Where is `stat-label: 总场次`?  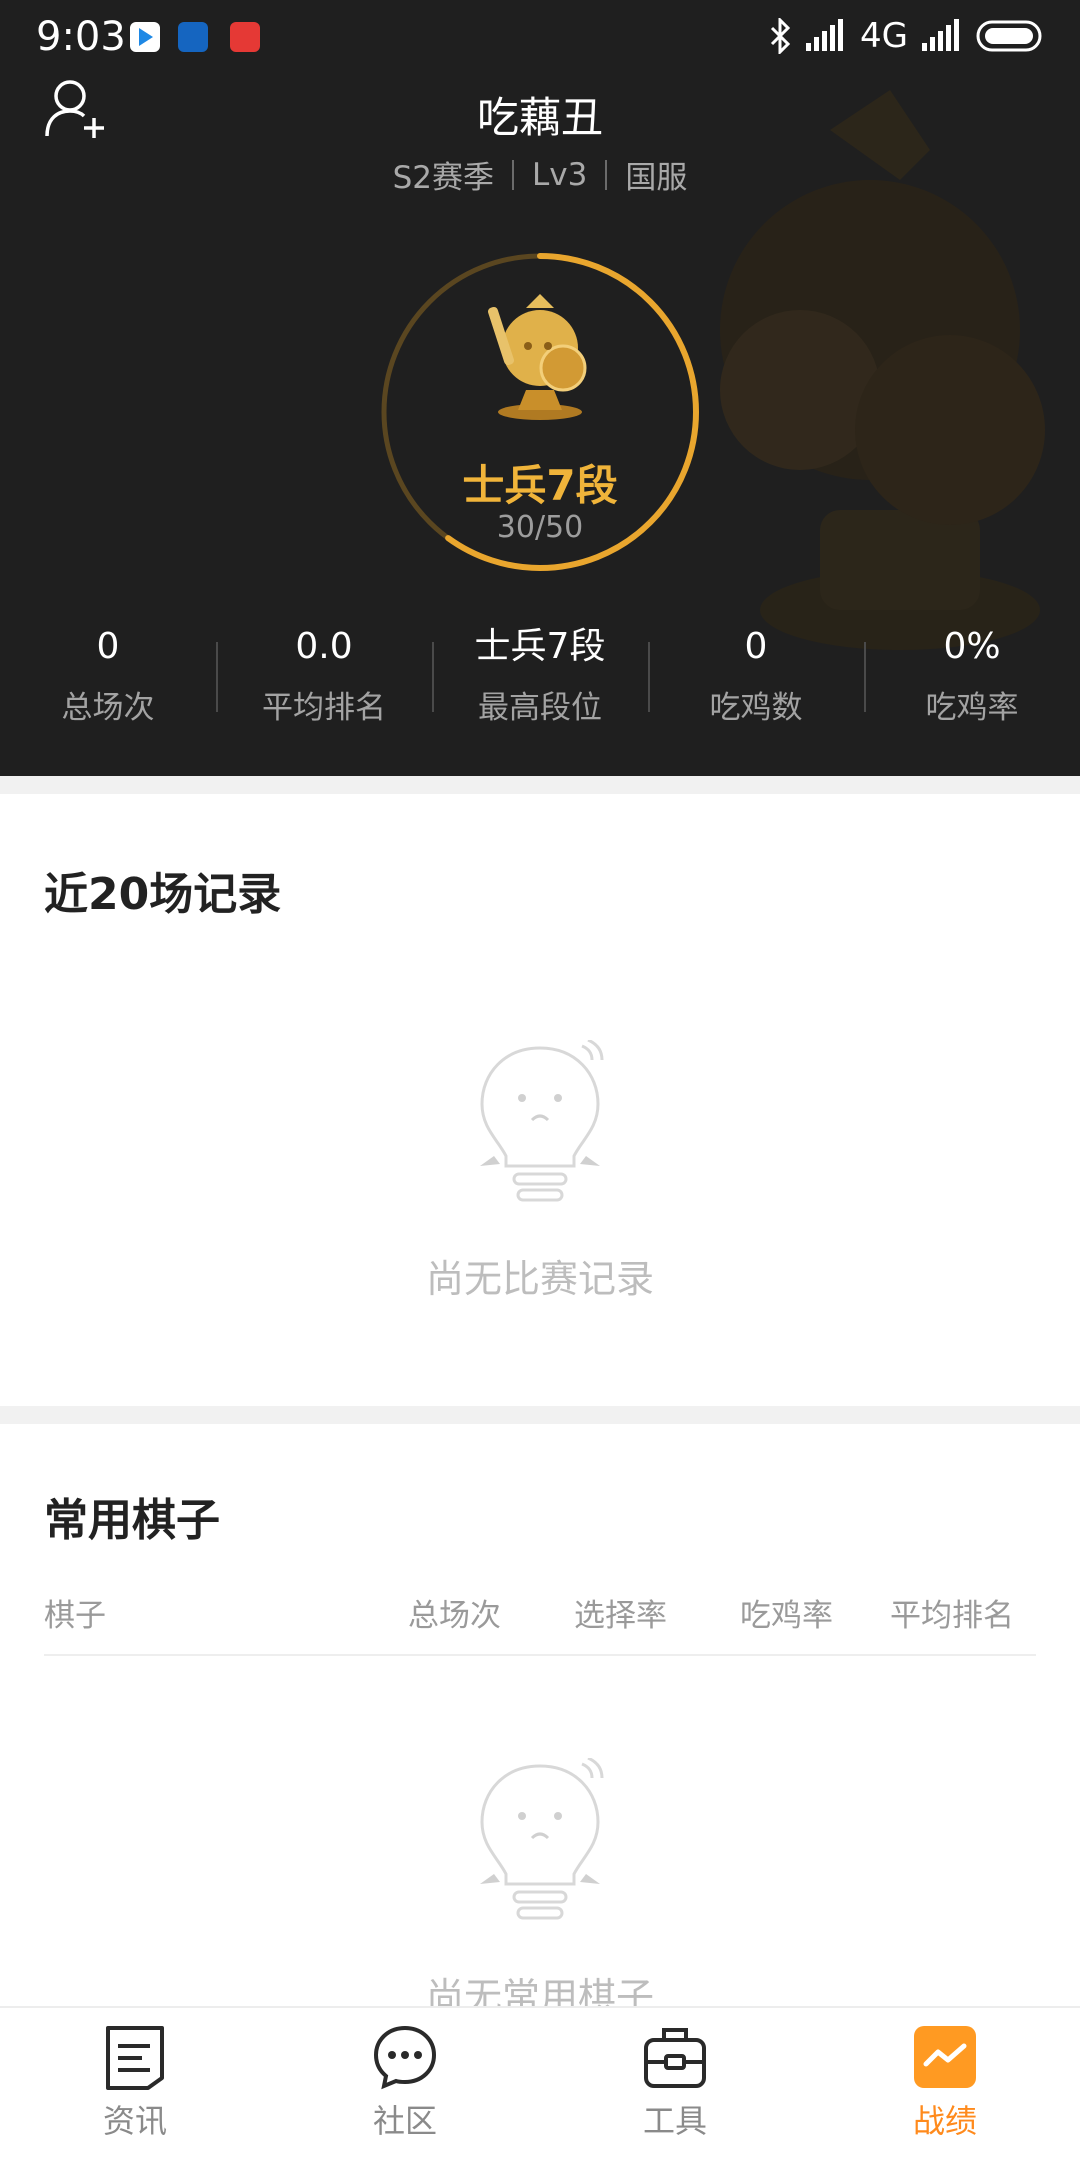
stat-label: 总场次 is located at coordinates (108, 708).